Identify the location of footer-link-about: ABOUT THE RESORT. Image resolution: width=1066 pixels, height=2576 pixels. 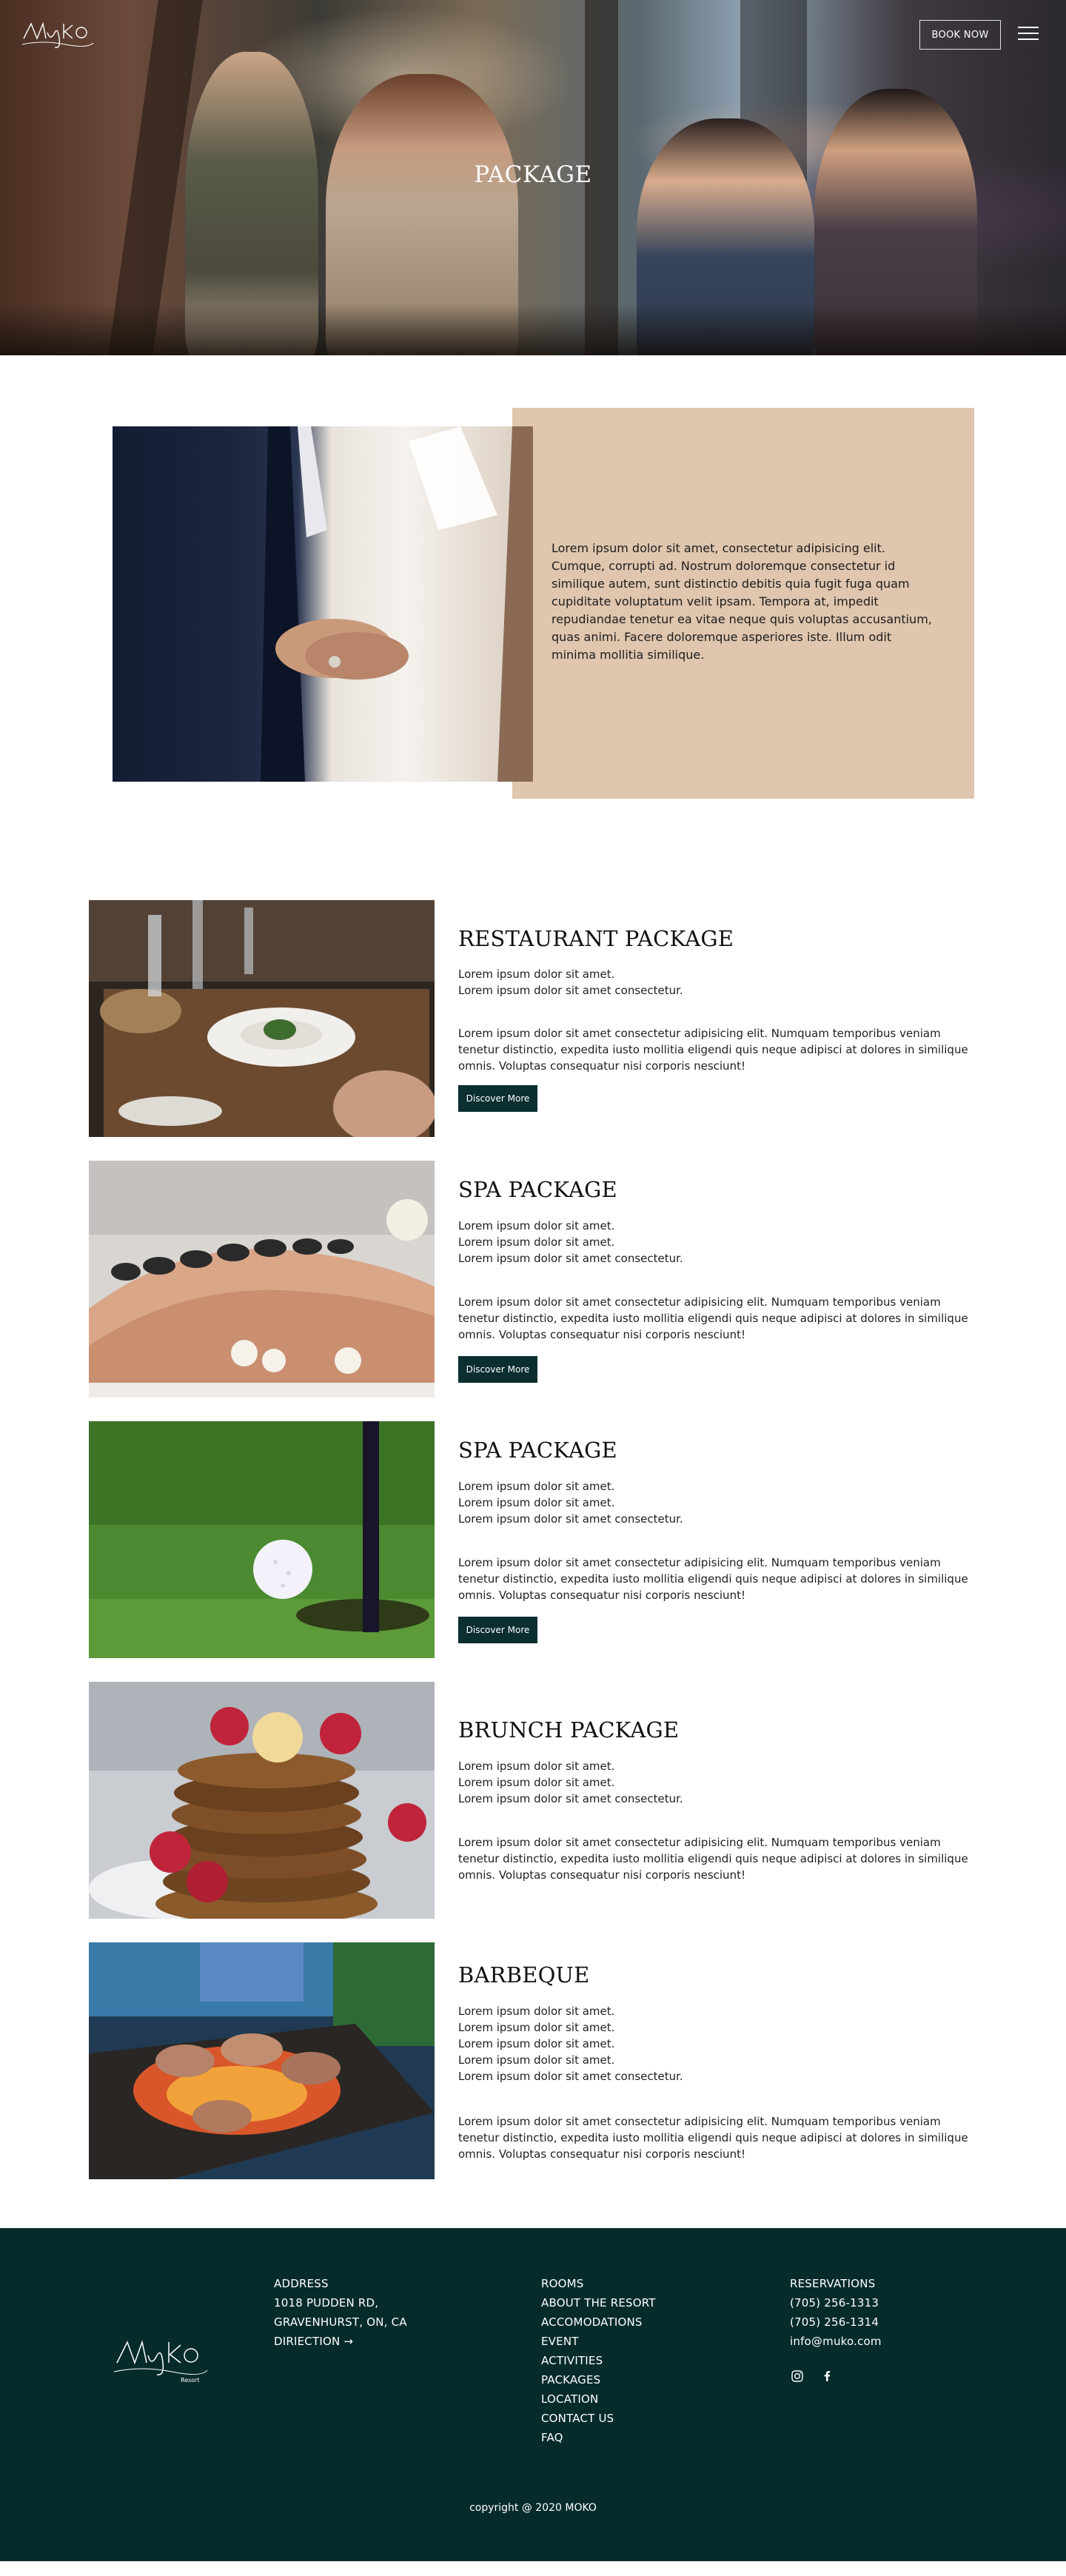
(598, 2302).